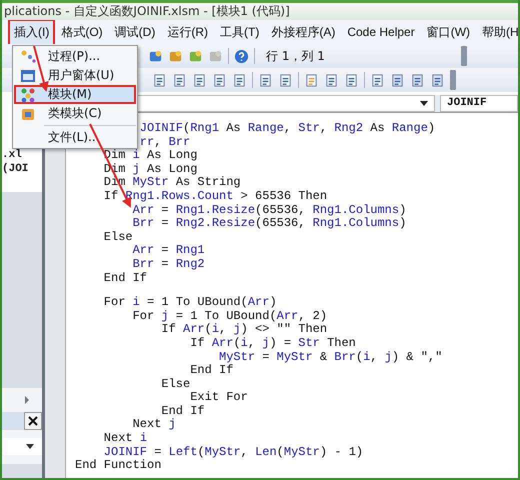 This screenshot has width=520, height=480. What do you see at coordinates (241, 56) in the screenshot?
I see `help-icon` at bounding box center [241, 56].